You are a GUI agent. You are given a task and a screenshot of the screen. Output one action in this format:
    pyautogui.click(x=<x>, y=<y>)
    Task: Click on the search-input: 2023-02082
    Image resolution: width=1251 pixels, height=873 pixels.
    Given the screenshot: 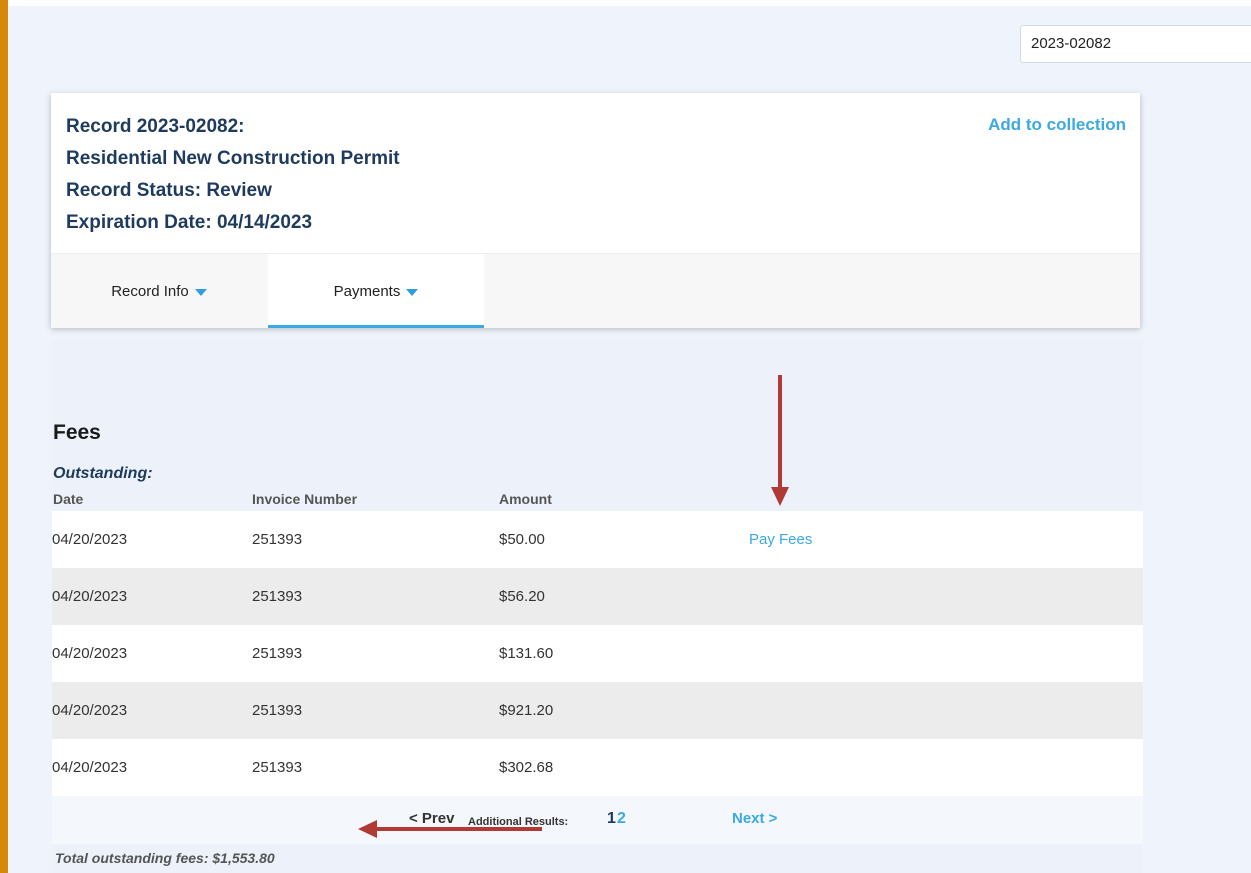 What is the action you would take?
    pyautogui.click(x=1135, y=44)
    